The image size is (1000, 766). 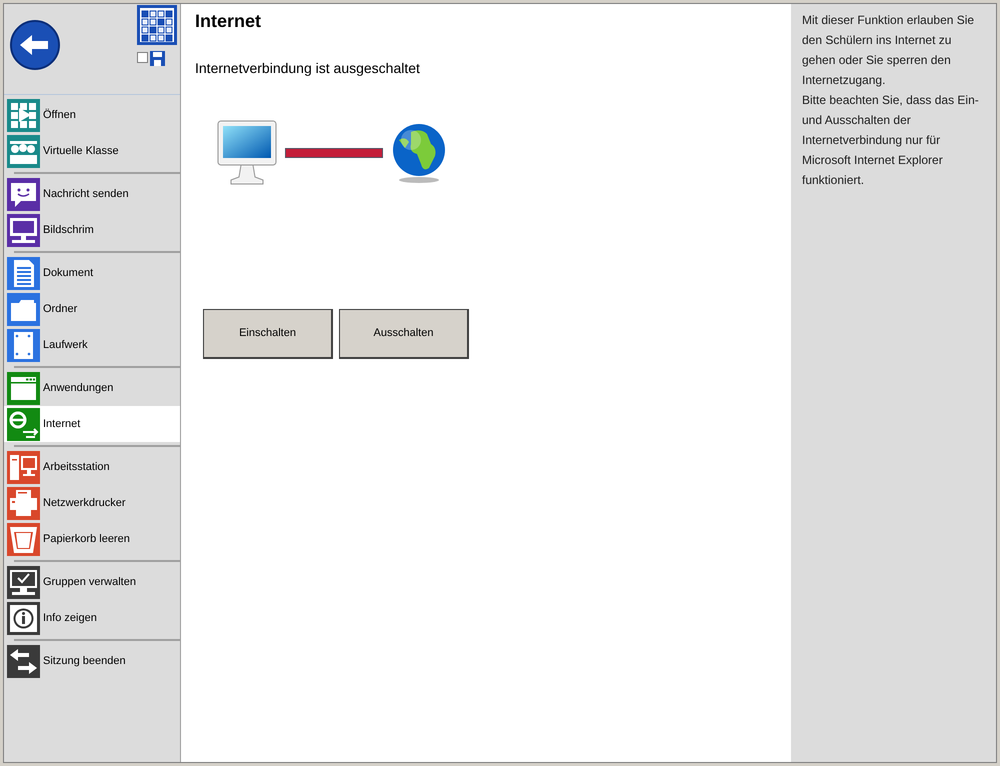 What do you see at coordinates (92, 582) in the screenshot?
I see `sidebar-item: Gruppen verwalten` at bounding box center [92, 582].